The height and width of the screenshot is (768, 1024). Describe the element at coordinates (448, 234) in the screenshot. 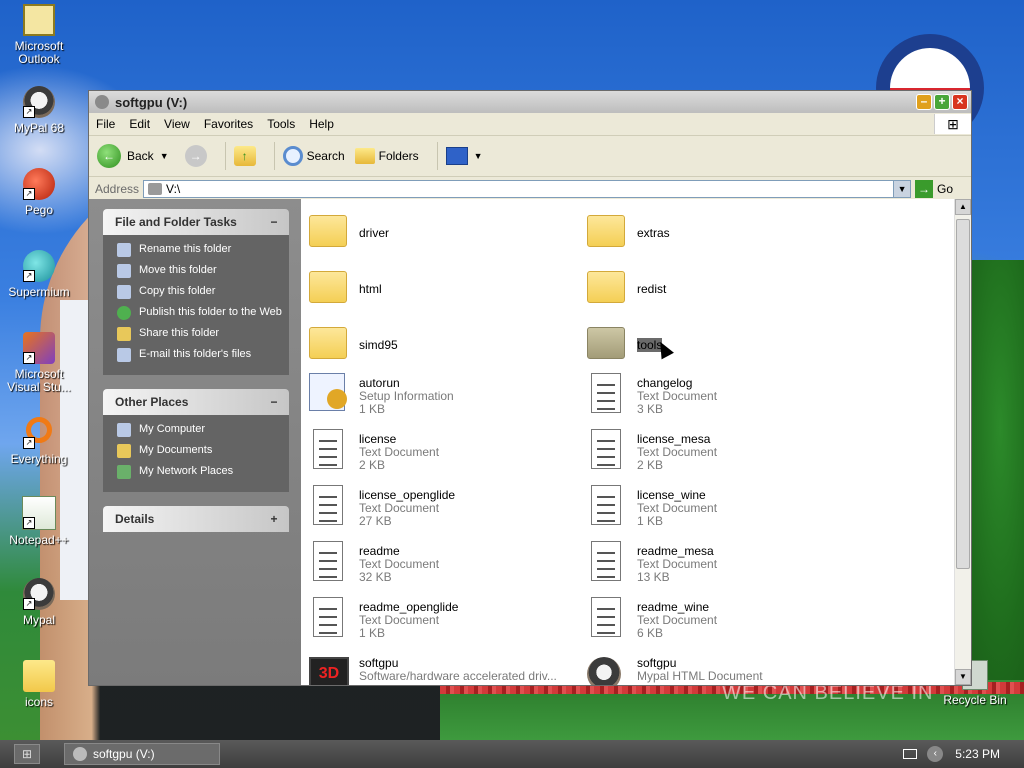

I see `list-item-folder-driver: driver` at that location.